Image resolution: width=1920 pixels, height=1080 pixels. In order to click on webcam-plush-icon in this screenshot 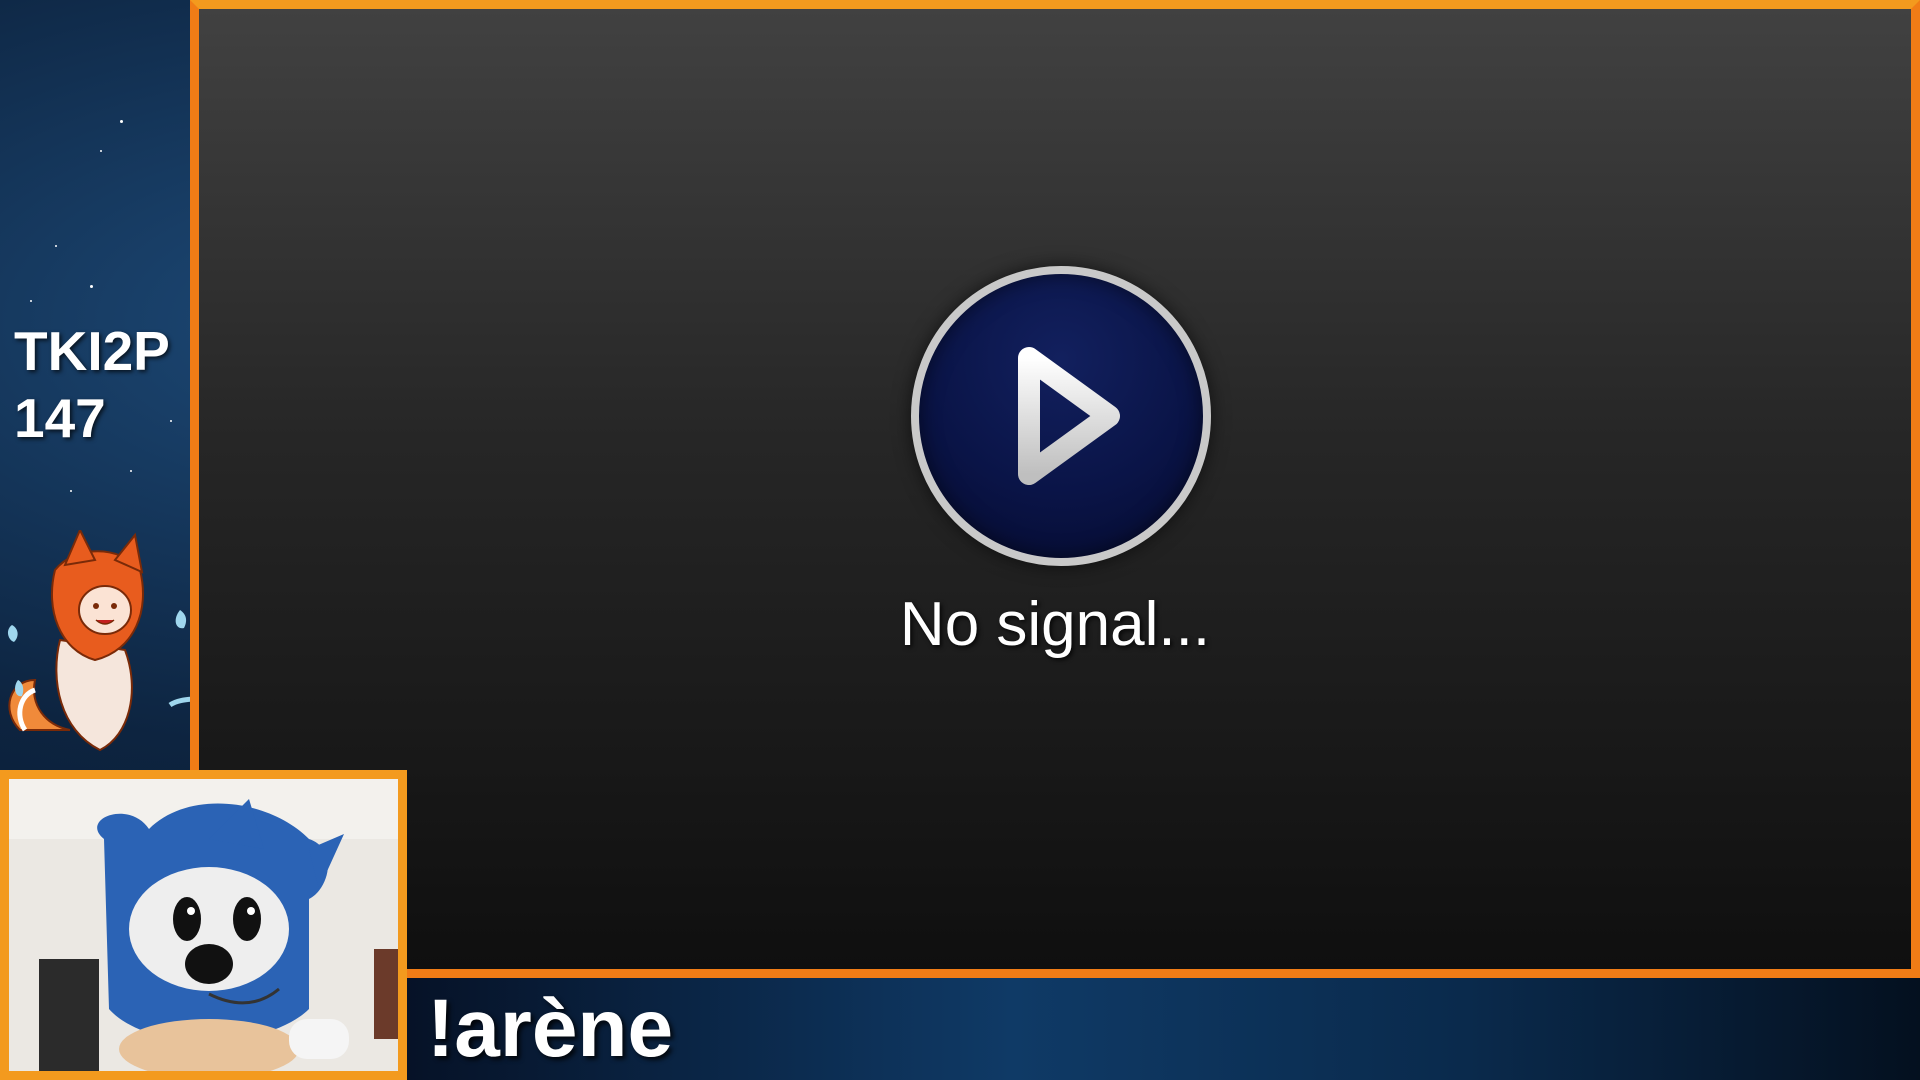, I will do `click(203, 925)`.